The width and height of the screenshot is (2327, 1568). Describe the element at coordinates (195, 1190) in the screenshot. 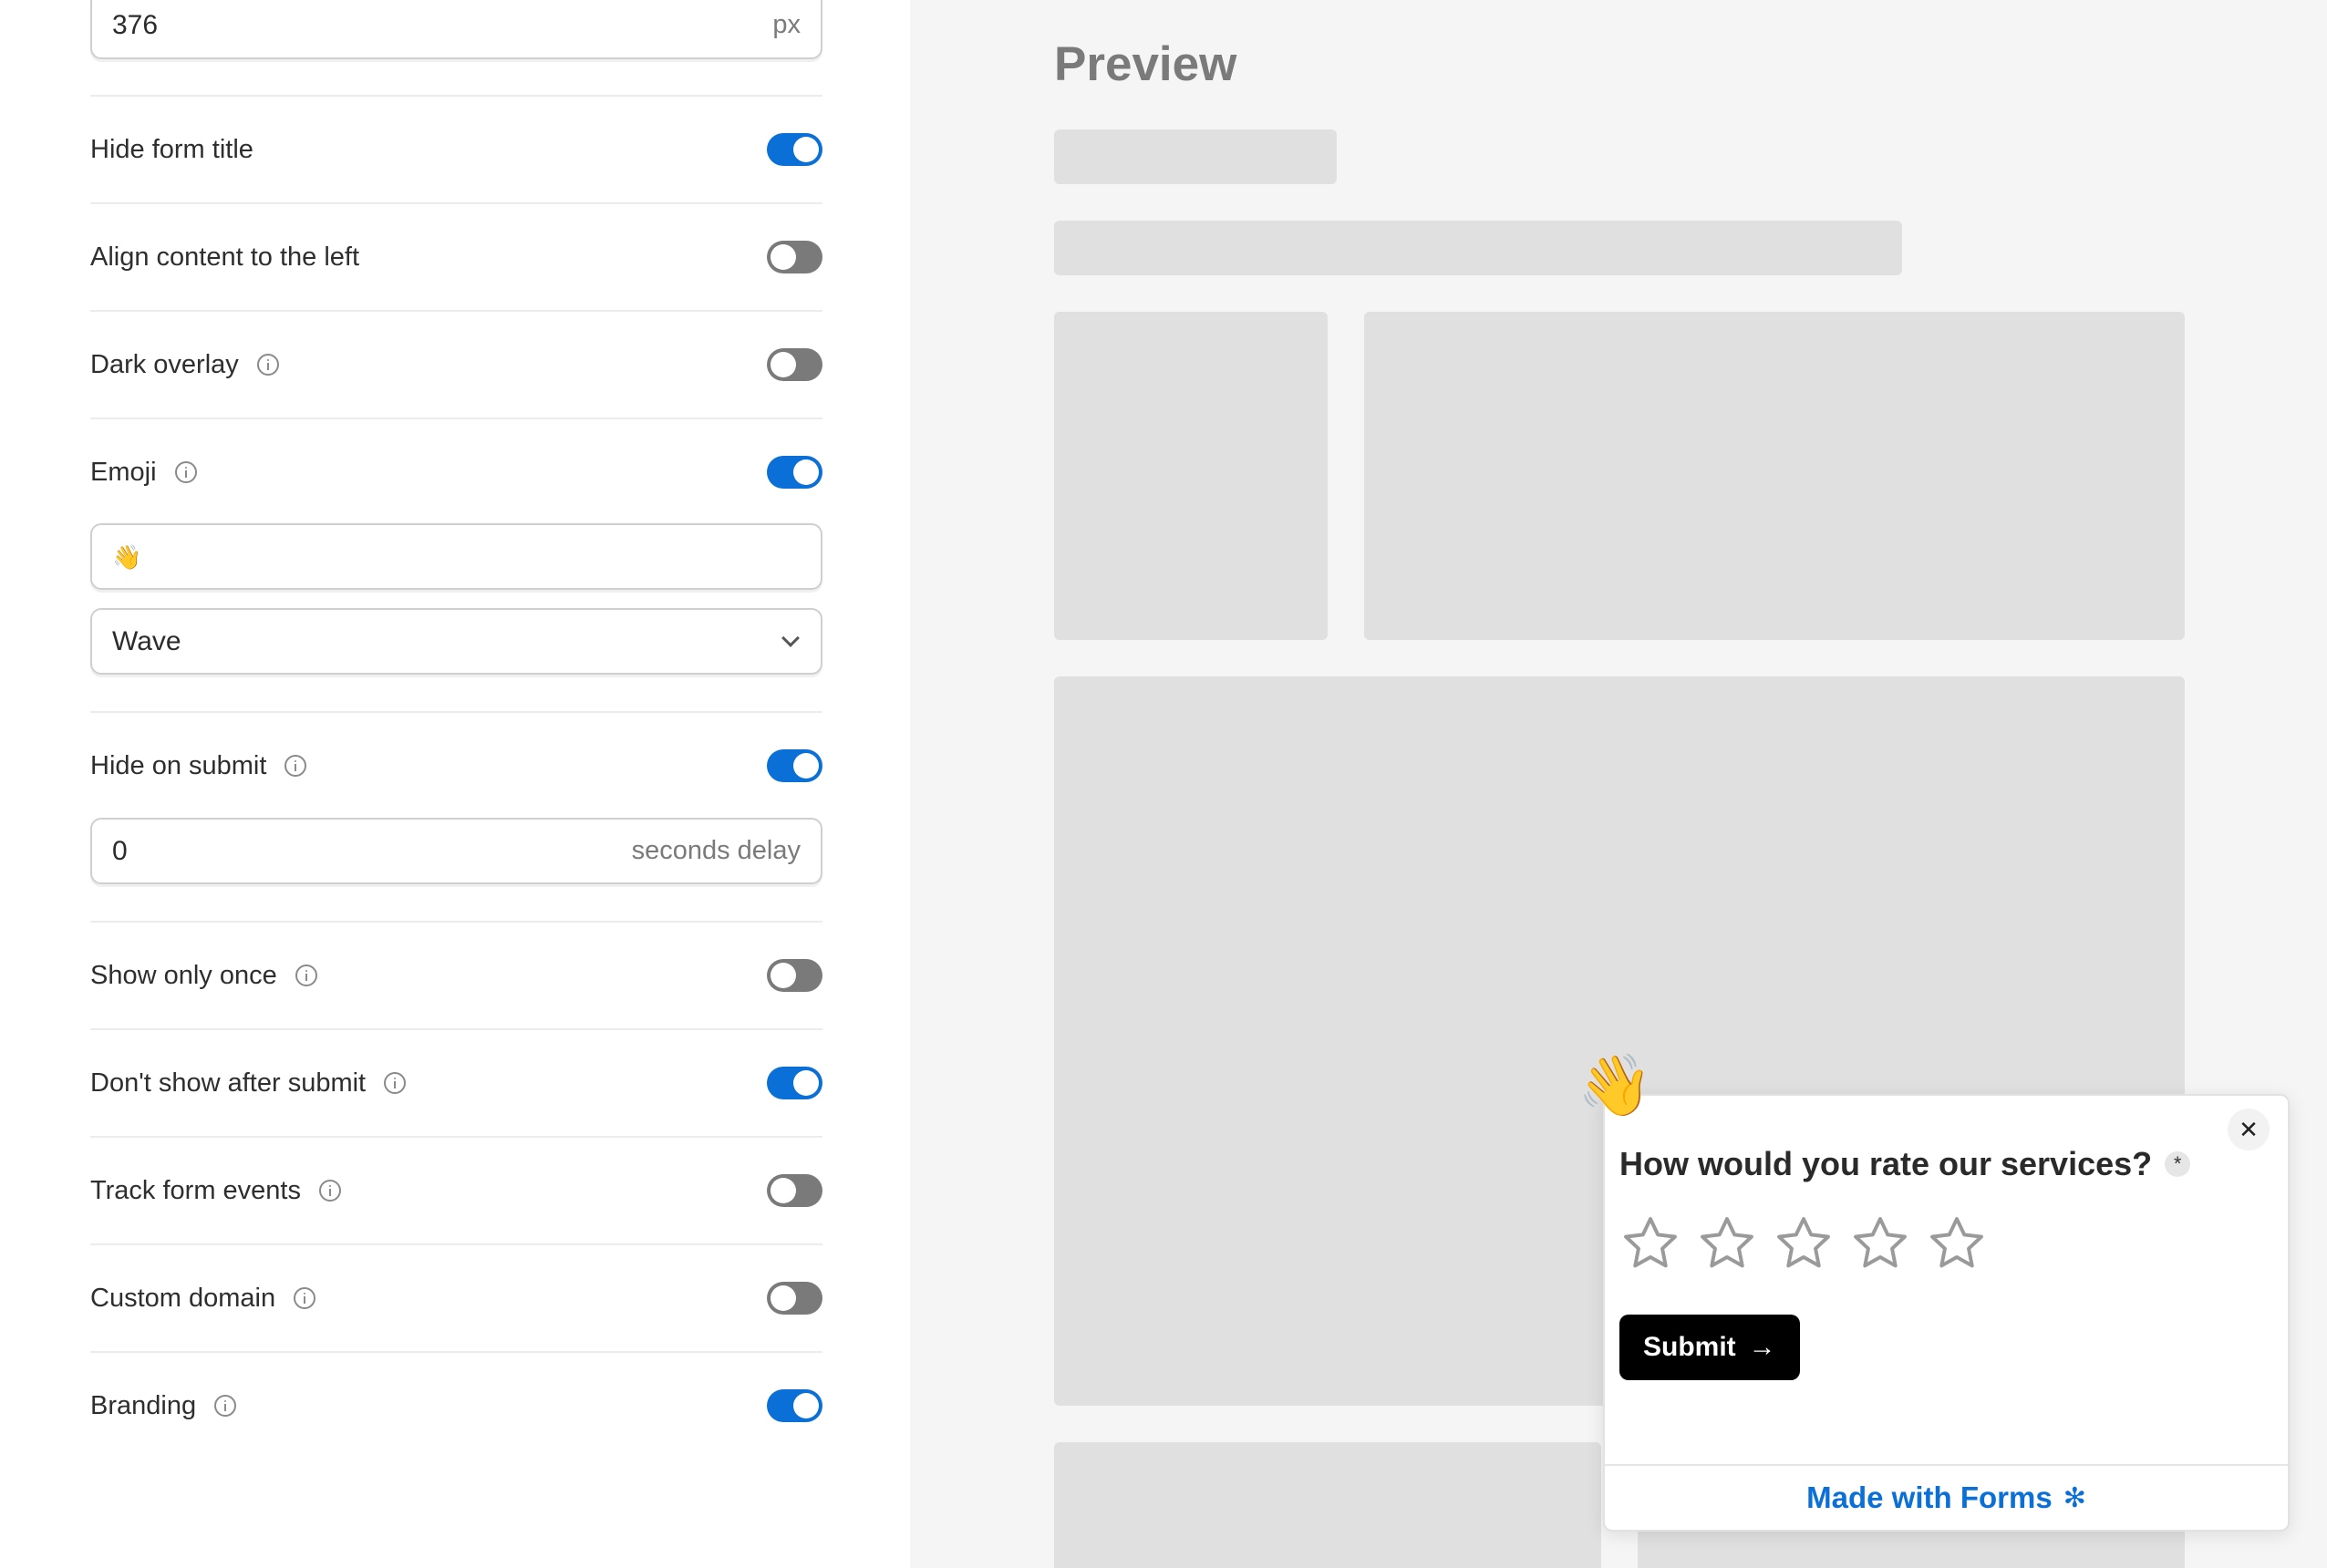

I see `setting-label: Track form events` at that location.